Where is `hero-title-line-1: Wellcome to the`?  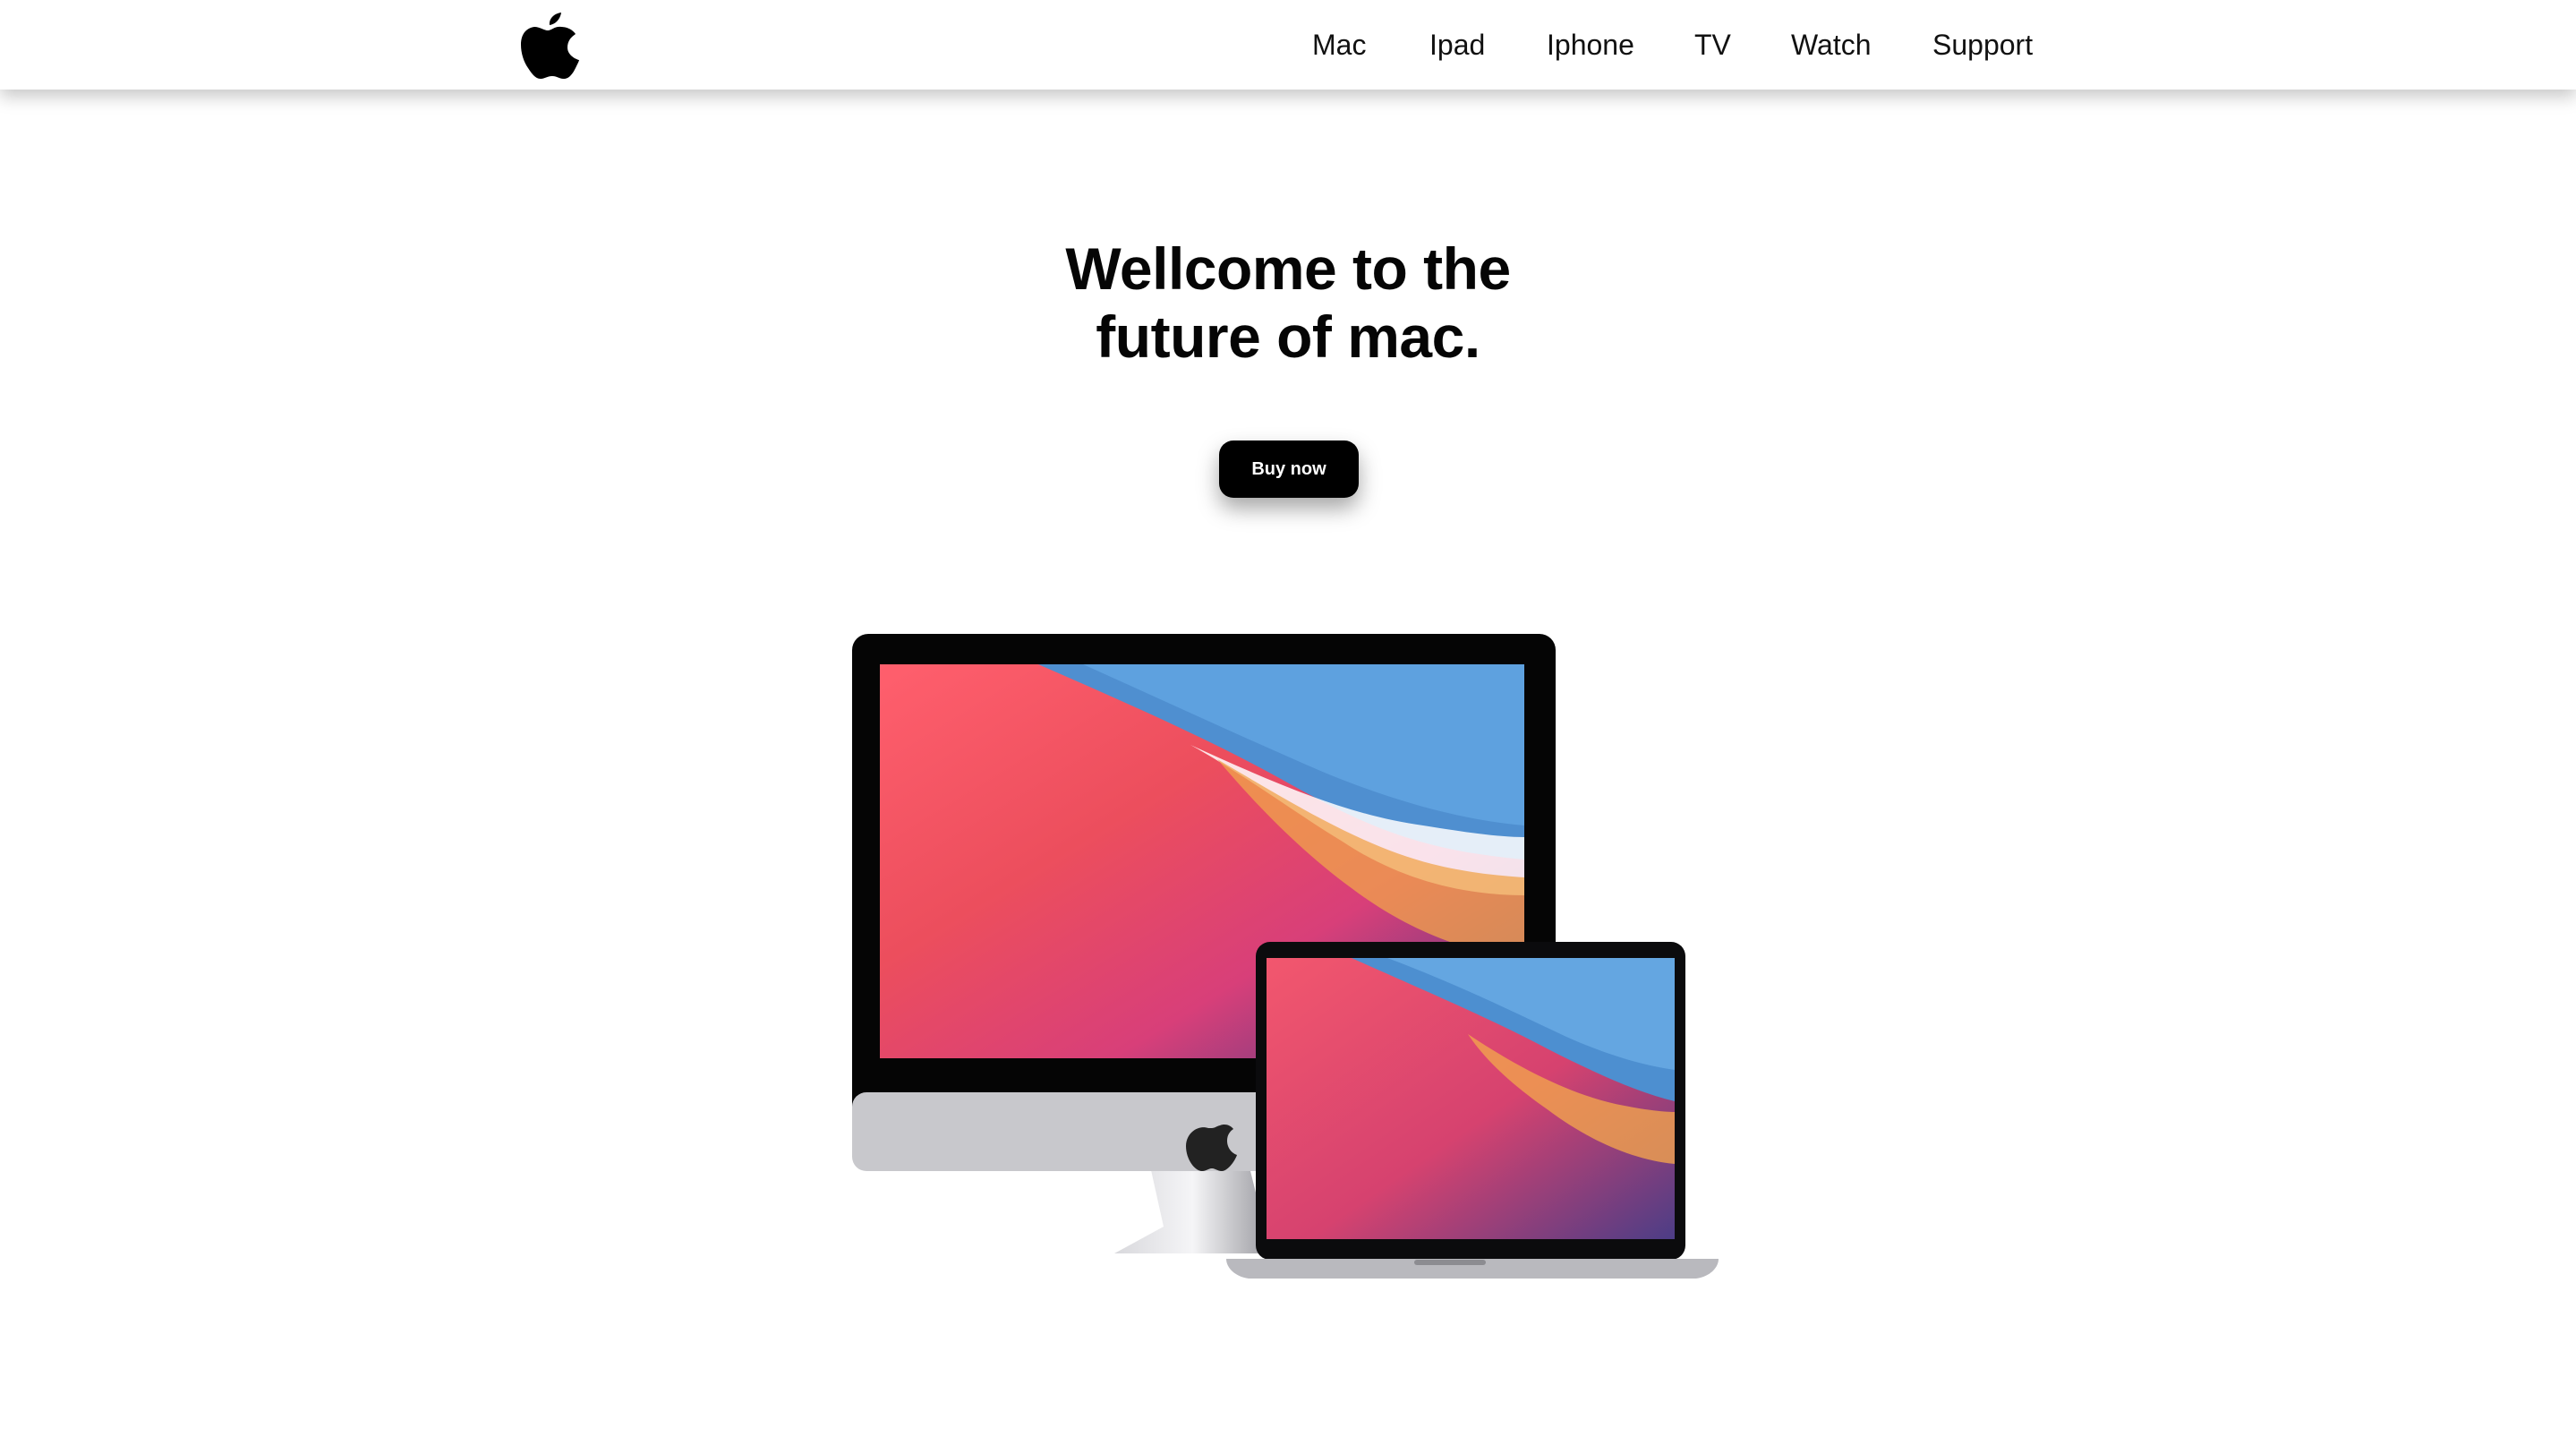 hero-title-line-1: Wellcome to the is located at coordinates (1288, 269).